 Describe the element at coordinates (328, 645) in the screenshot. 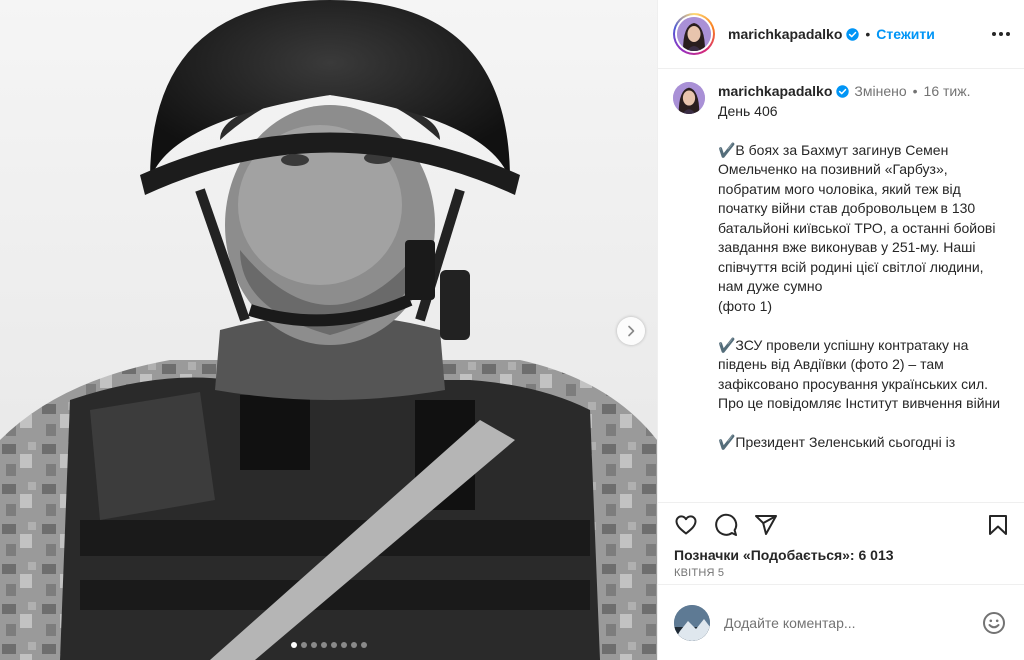

I see `carousel-indicator` at that location.